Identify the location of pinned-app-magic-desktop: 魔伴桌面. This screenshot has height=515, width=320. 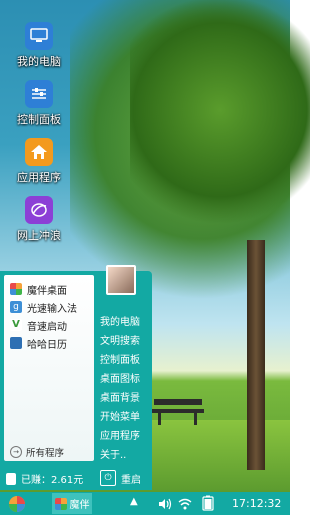
(53, 289).